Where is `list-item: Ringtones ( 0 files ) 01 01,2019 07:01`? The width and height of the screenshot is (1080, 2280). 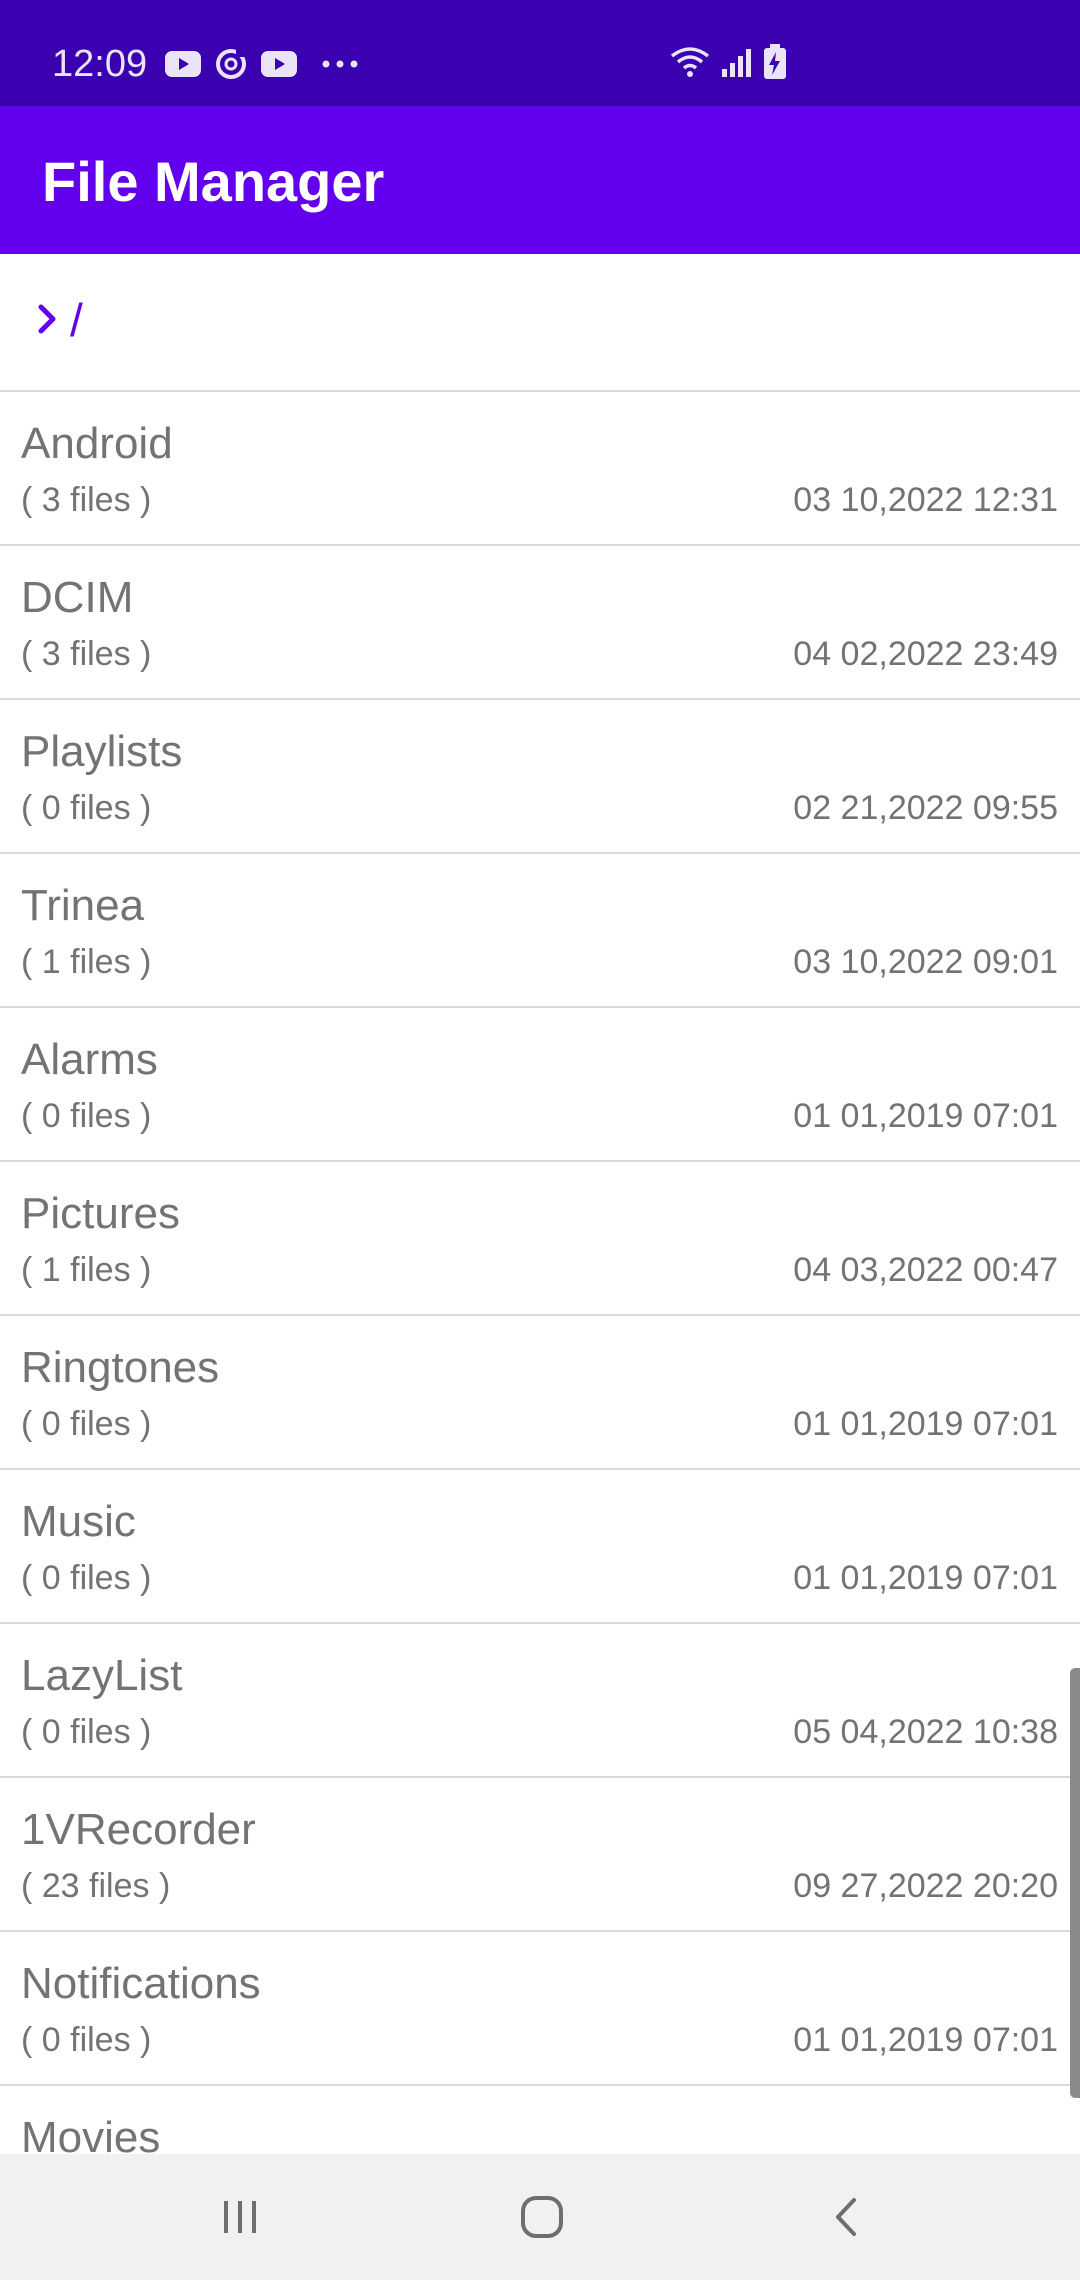 list-item: Ringtones ( 0 files ) 01 01,2019 07:01 is located at coordinates (540, 1393).